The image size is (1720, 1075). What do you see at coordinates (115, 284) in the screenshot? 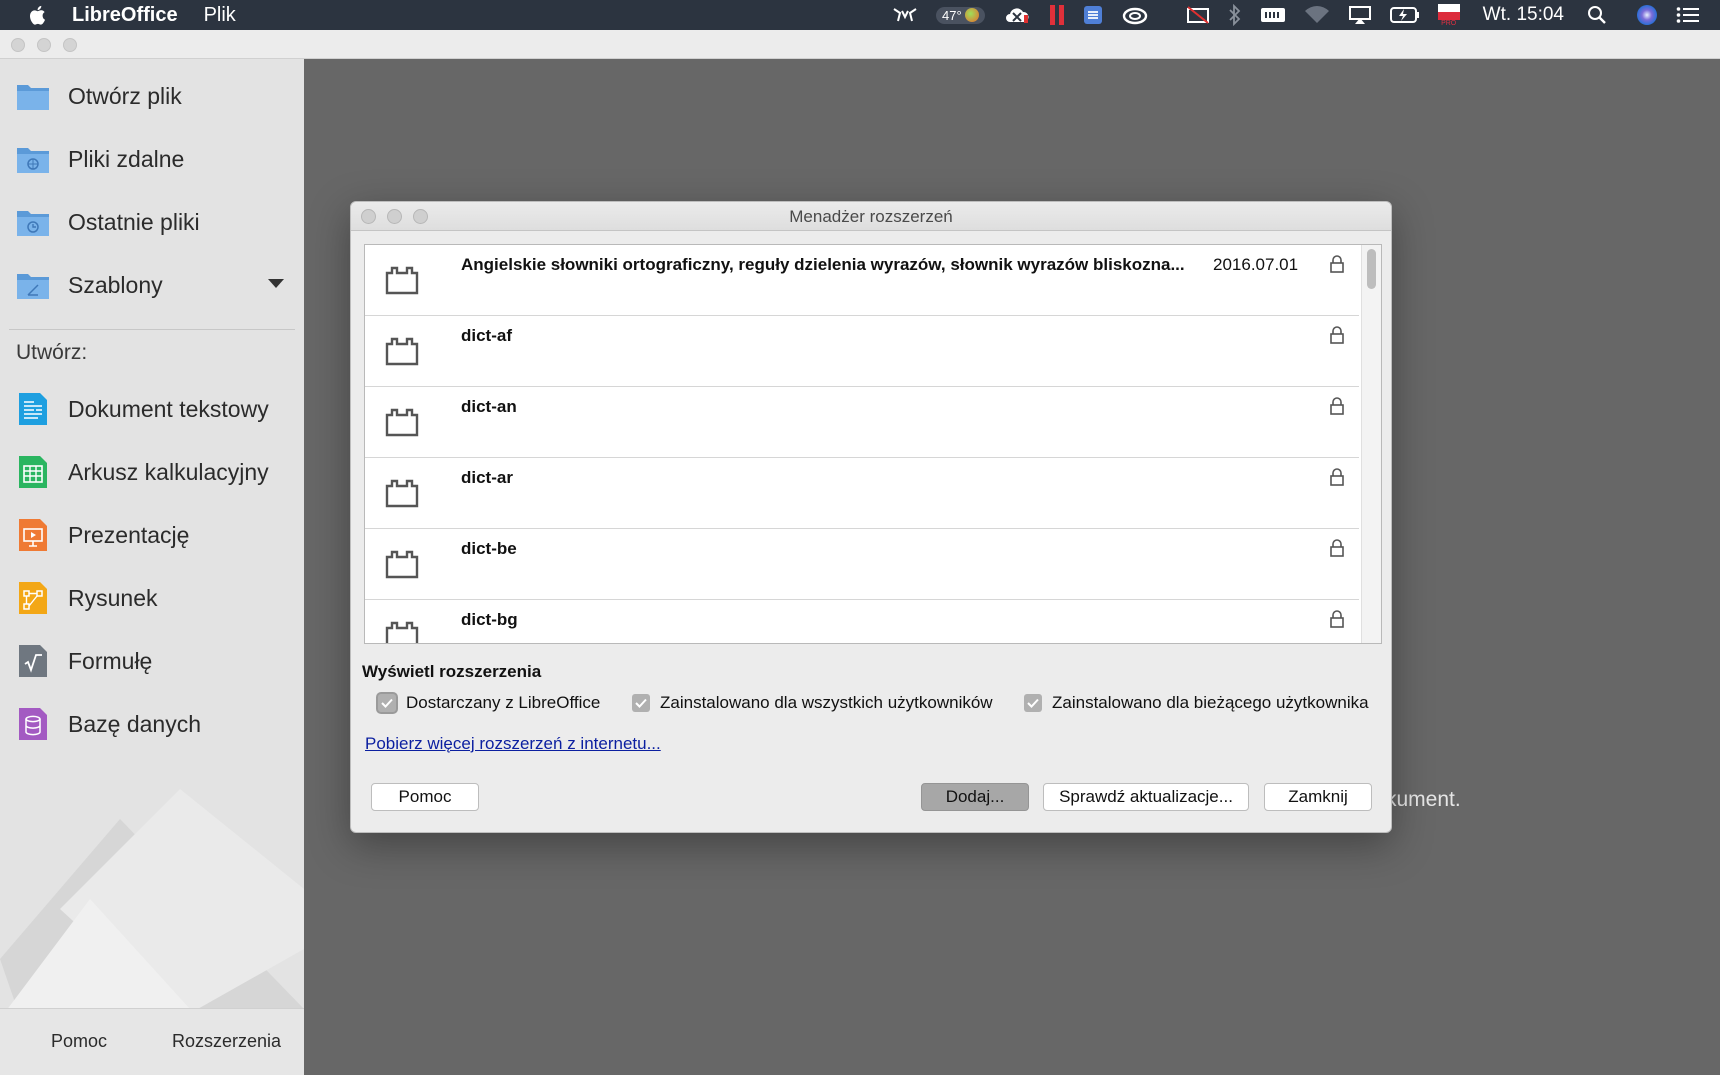
I see `sidebar-item-label: Szablony` at bounding box center [115, 284].